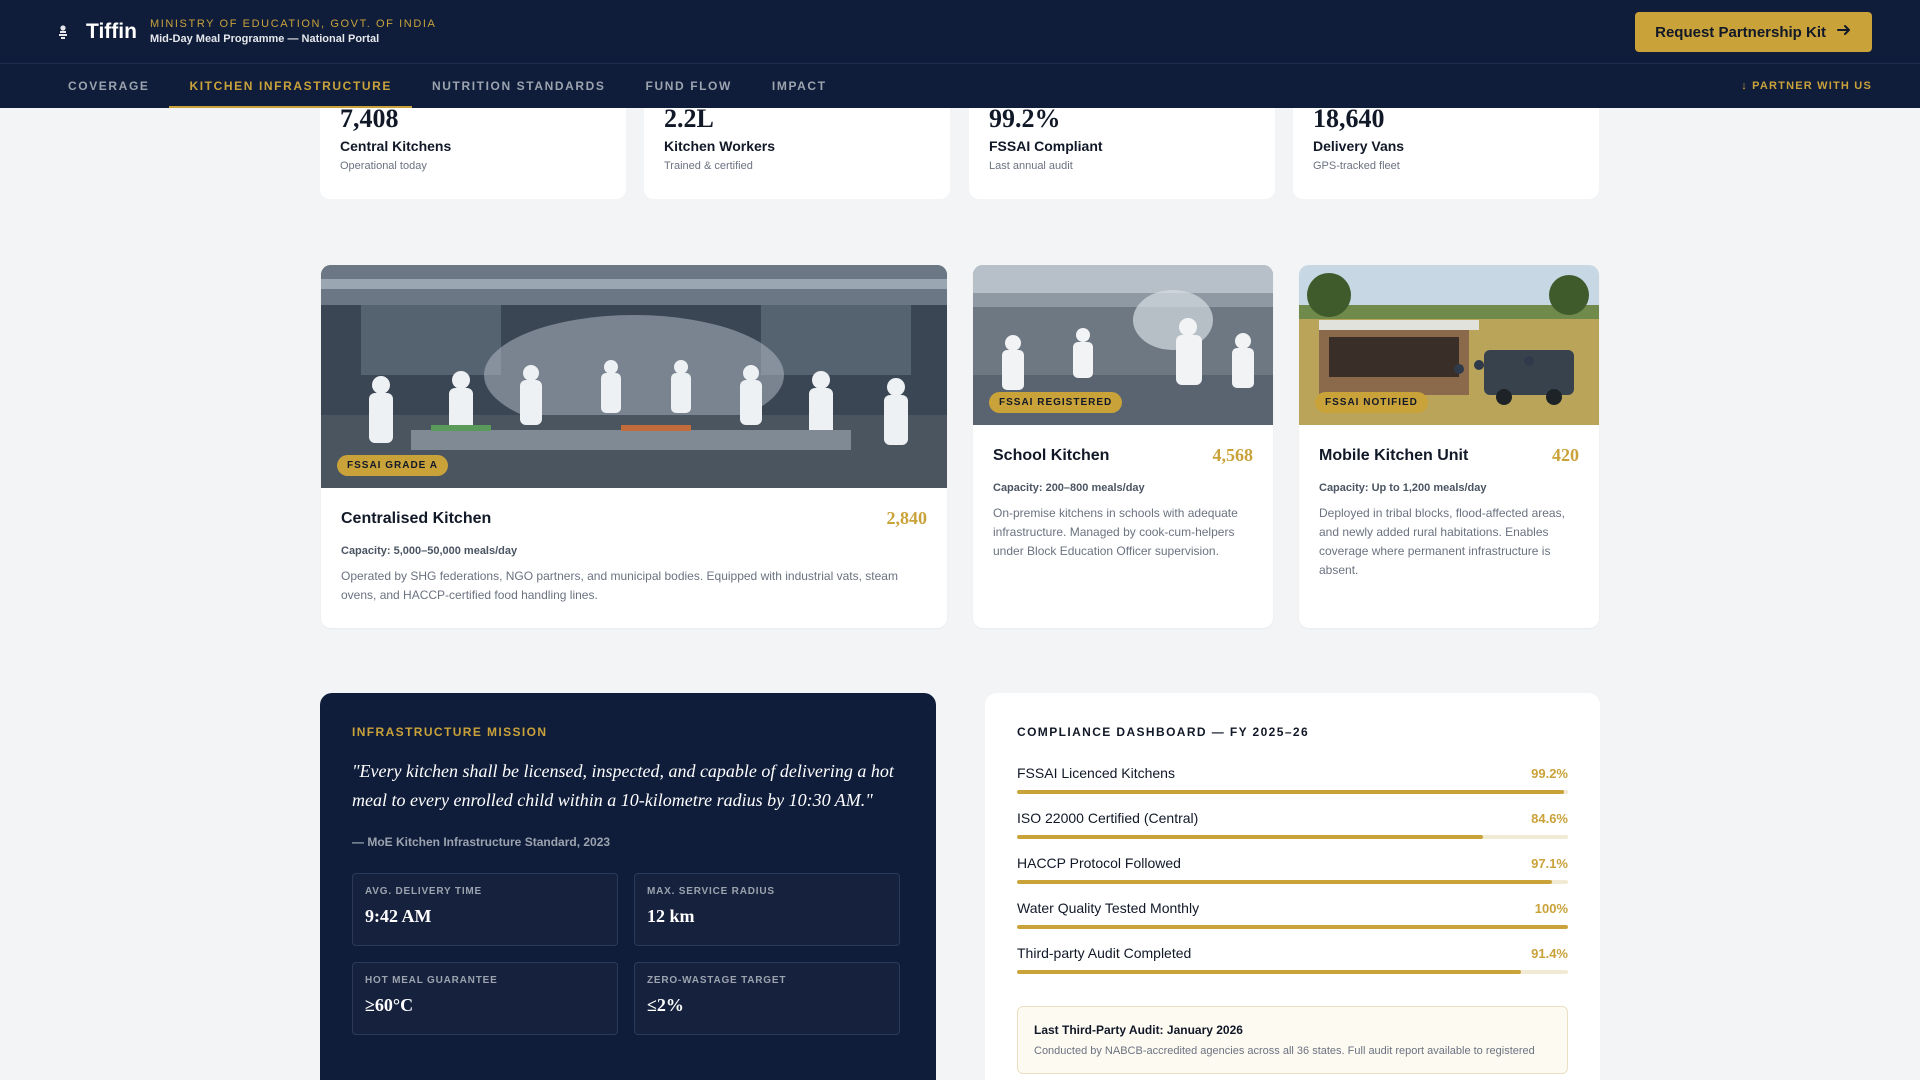 The height and width of the screenshot is (1080, 1920). Describe the element at coordinates (1806, 86) in the screenshot. I see `partner-with-us-link: ↓ PARTNER WITH US` at that location.